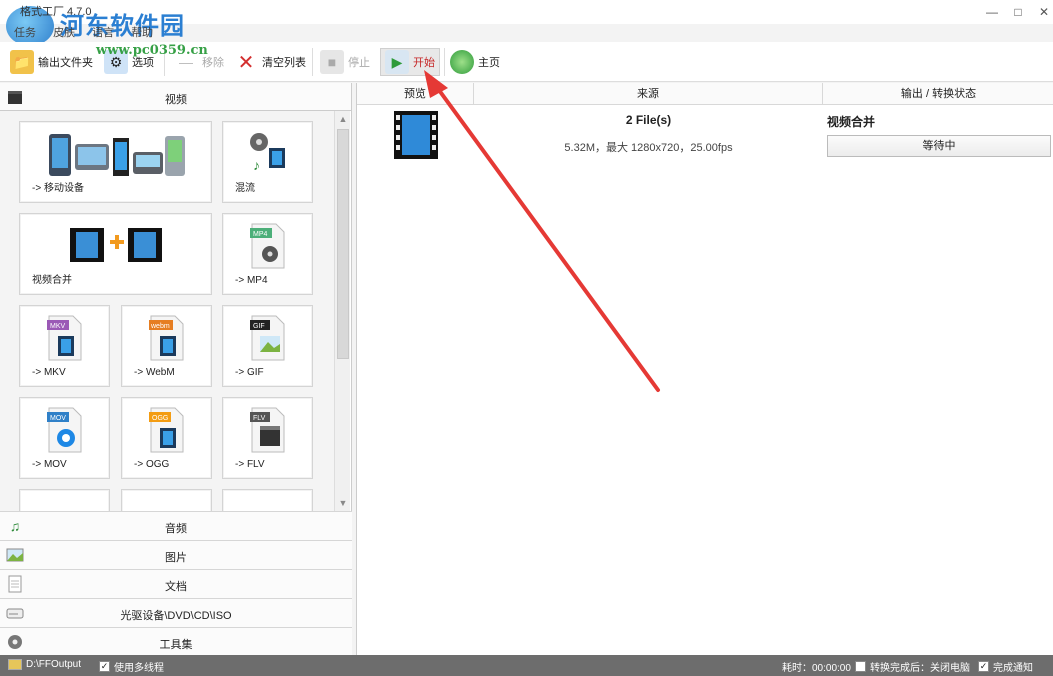 The image size is (1053, 676). I want to click on tile-mov: MOV -> MOV, so click(64, 438).